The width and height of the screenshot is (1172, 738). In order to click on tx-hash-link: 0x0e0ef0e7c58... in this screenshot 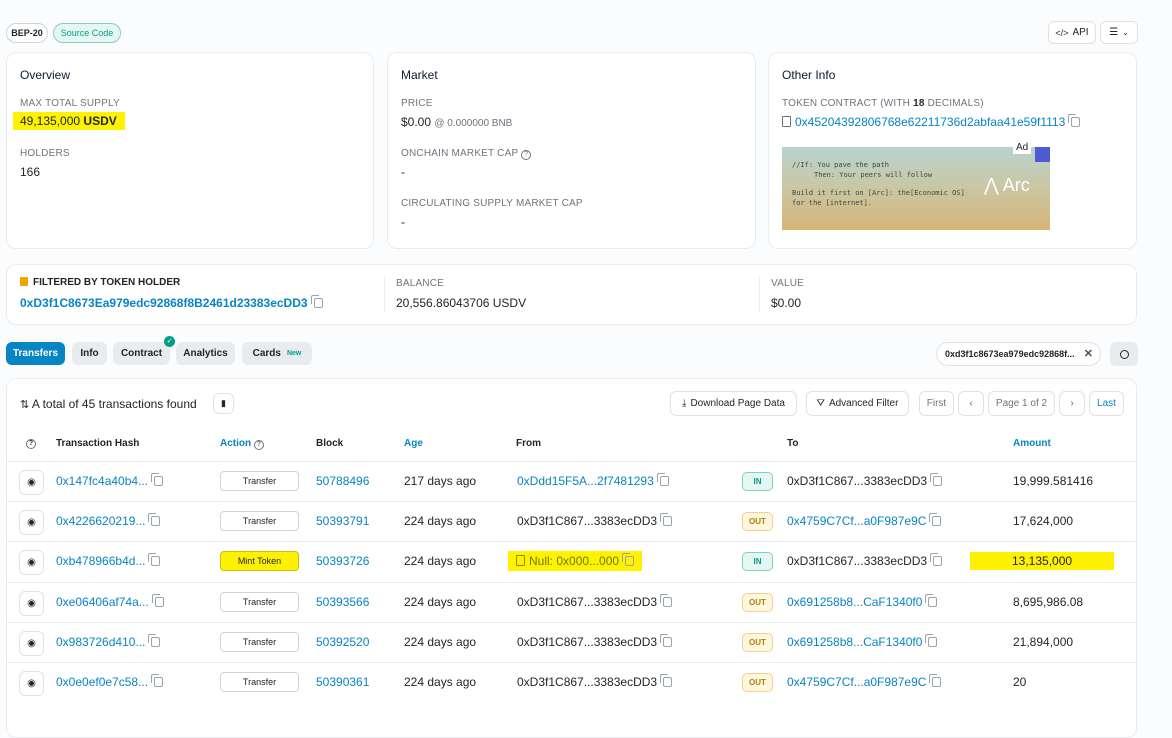, I will do `click(102, 682)`.